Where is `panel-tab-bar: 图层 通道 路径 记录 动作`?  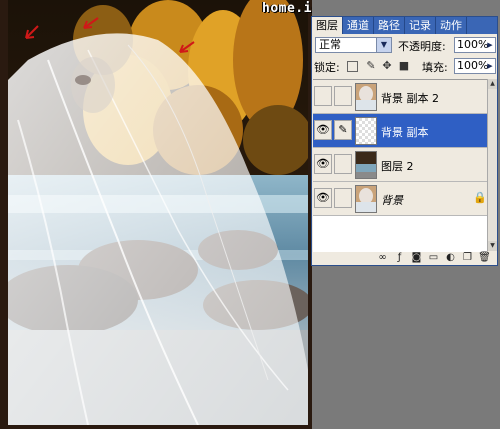
panel-tab-bar: 图层 通道 路径 记录 动作 is located at coordinates (404, 25).